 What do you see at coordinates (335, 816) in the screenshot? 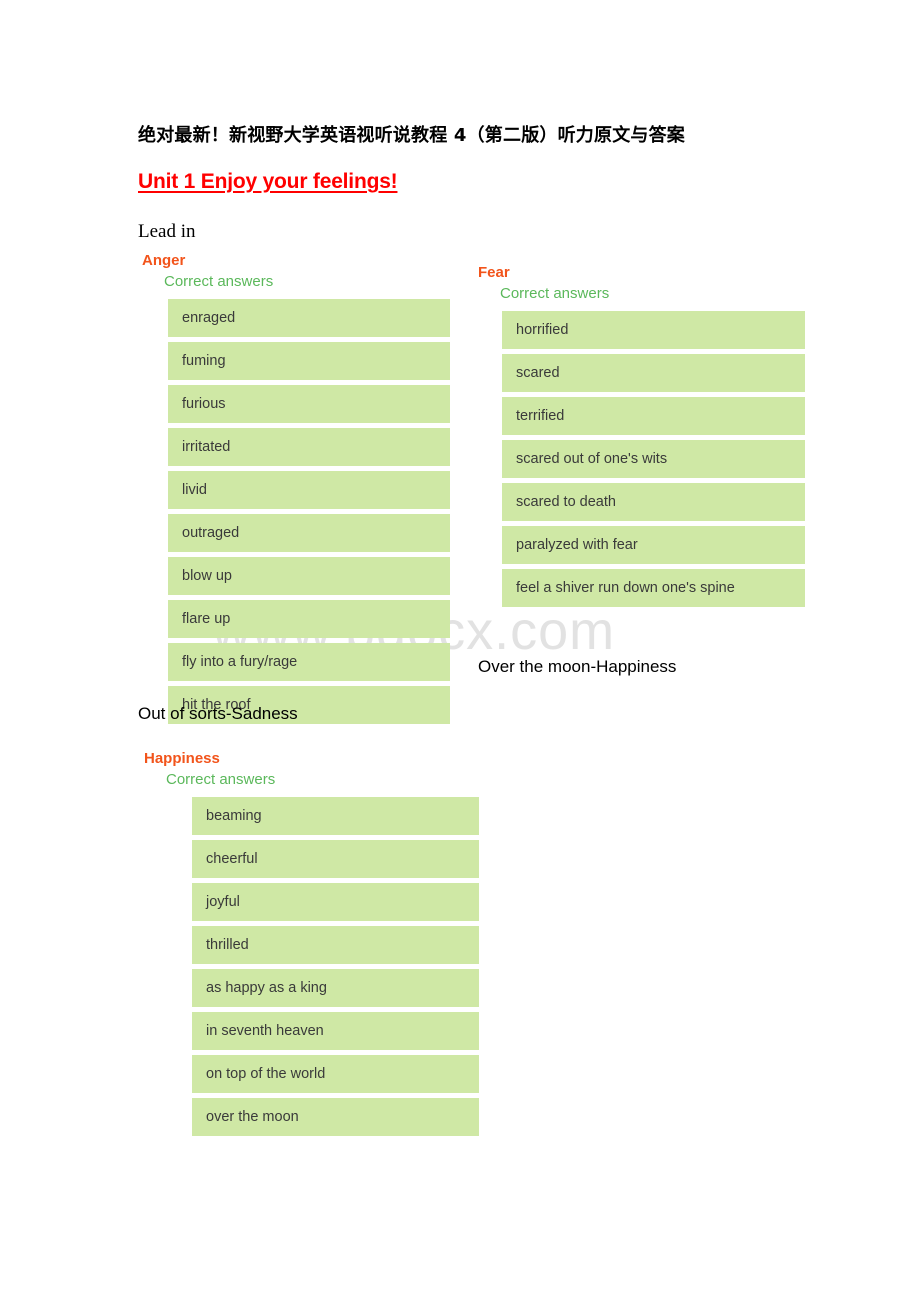
I see `answer-item: beaming` at bounding box center [335, 816].